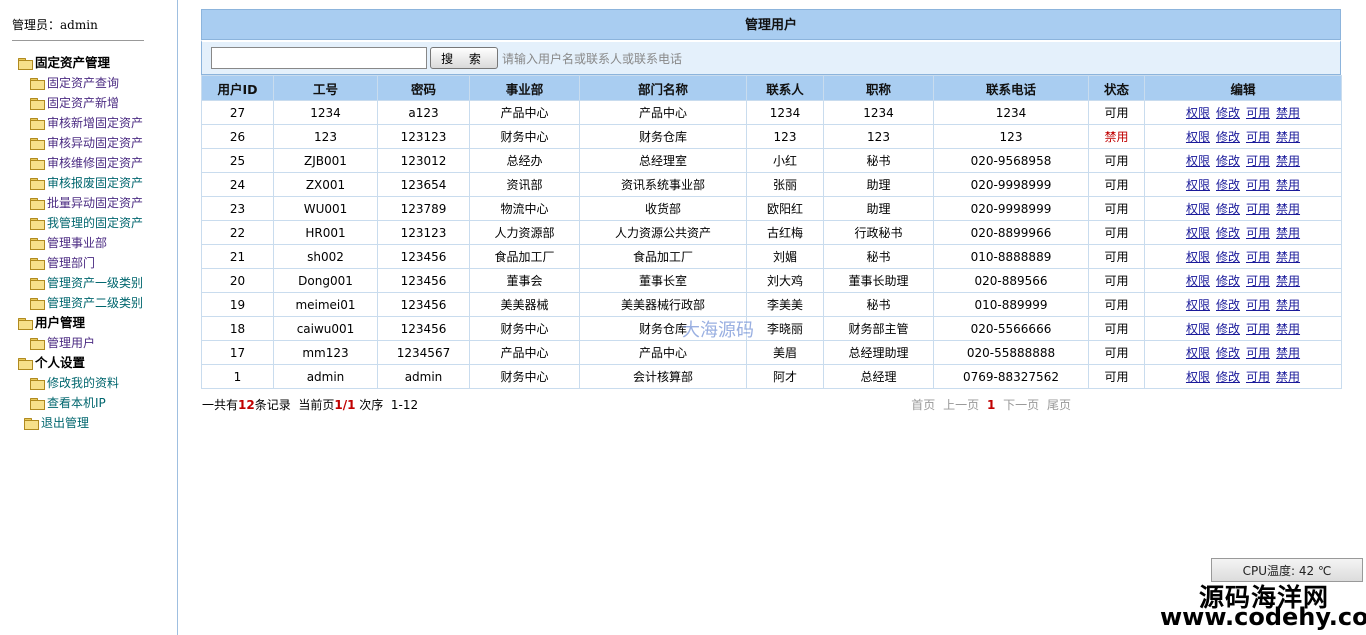  I want to click on table-cell: 产品中心, so click(663, 112).